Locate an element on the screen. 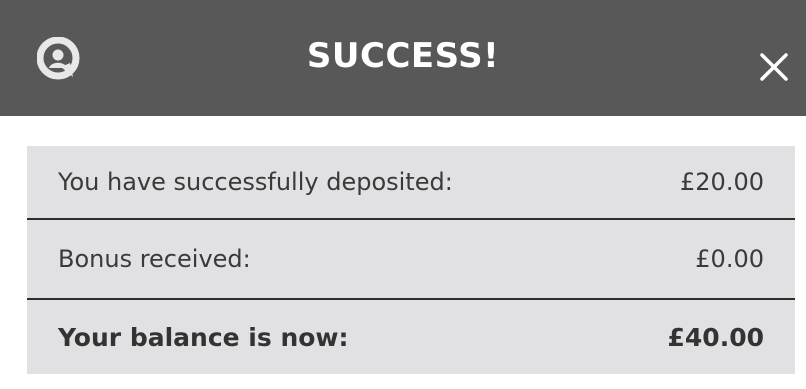  close-icon is located at coordinates (774, 67).